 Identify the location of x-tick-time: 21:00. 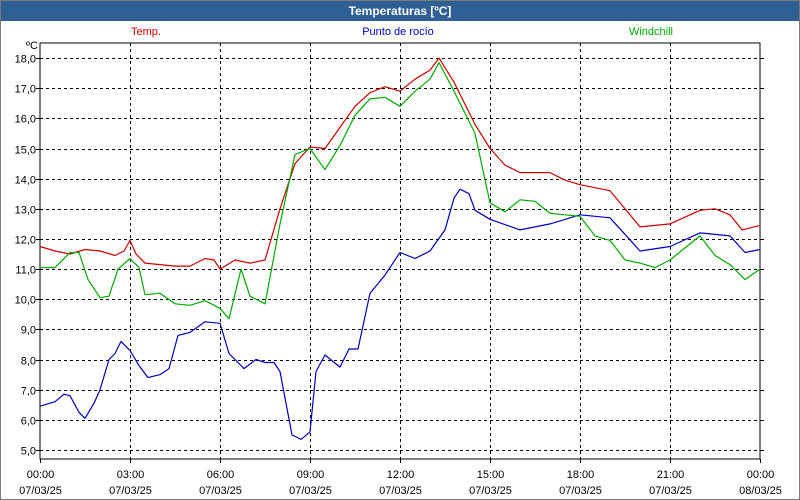
(671, 475).